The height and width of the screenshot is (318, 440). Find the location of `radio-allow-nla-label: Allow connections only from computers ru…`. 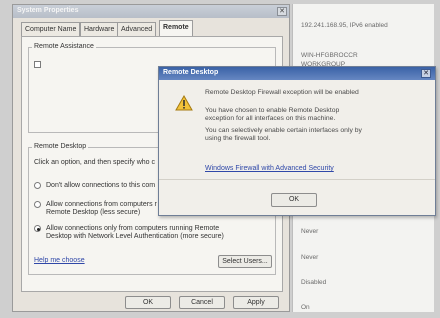

radio-allow-nla-label: Allow connections only from computers ru… is located at coordinates (135, 232).